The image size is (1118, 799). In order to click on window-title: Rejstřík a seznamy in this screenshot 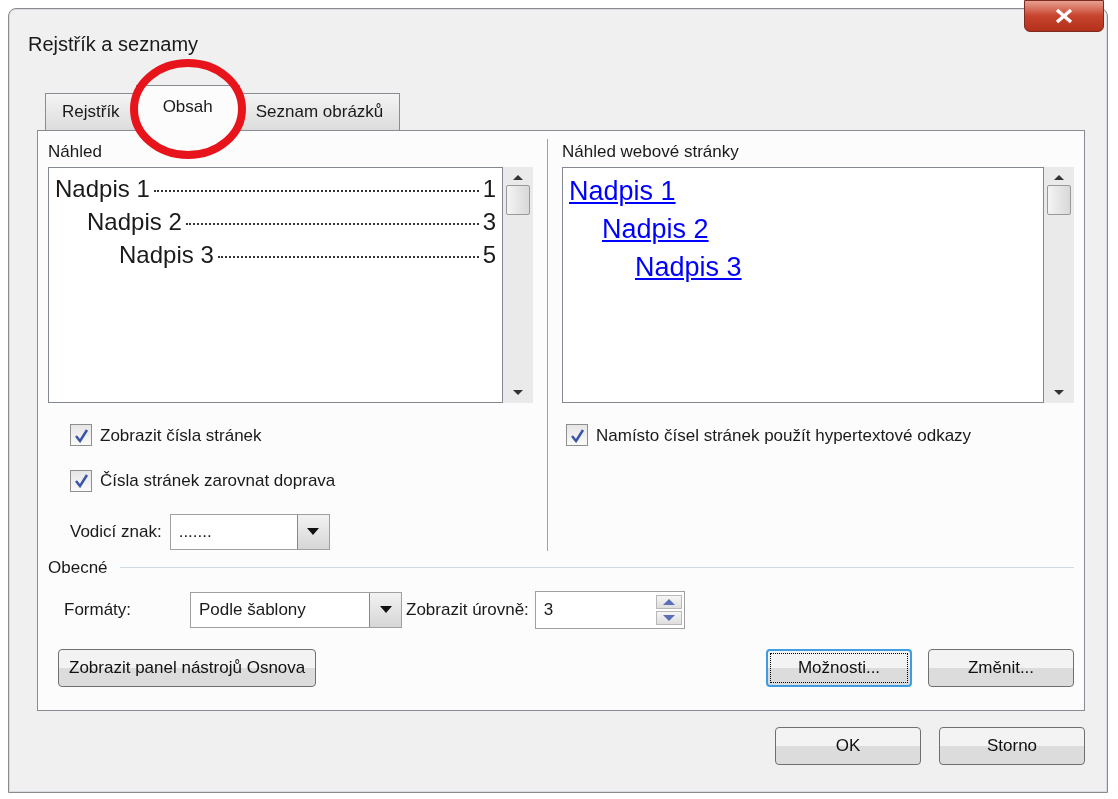, I will do `click(113, 44)`.